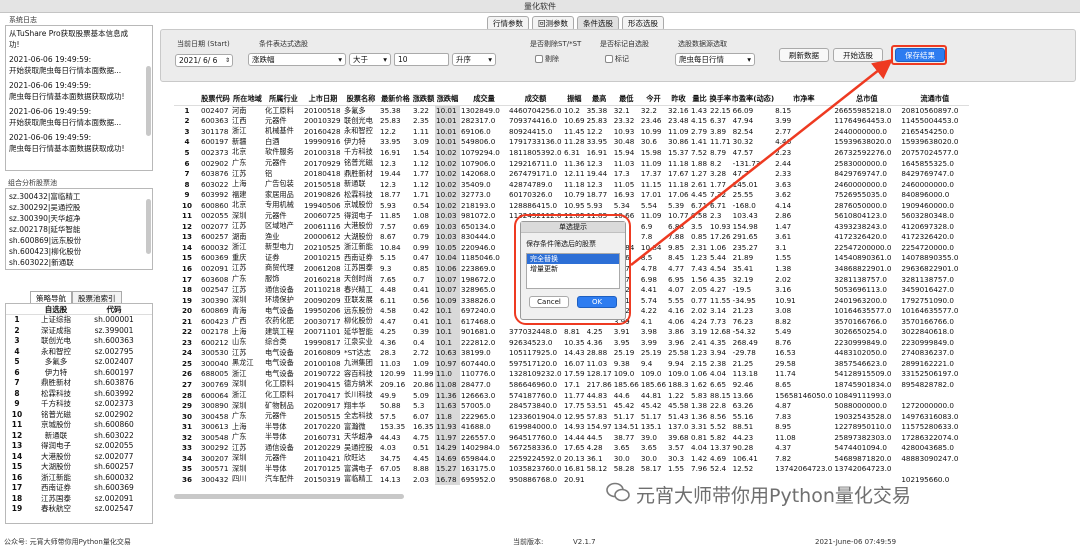 The height and width of the screenshot is (548, 1080). I want to click on watchlist-row: 6 伊力特 sh.600197, so click(79, 373).